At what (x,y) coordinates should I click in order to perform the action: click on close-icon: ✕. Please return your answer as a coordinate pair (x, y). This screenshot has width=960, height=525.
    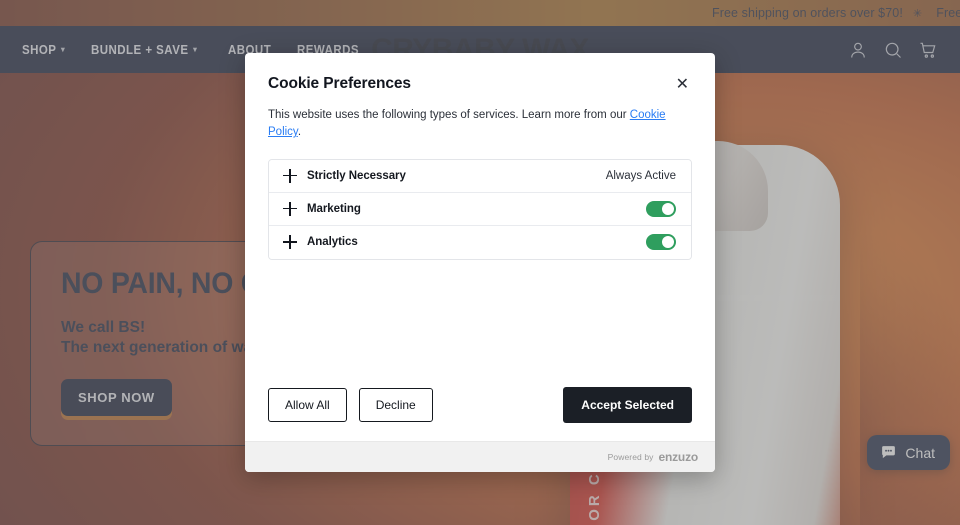
    Looking at the image, I should click on (682, 85).